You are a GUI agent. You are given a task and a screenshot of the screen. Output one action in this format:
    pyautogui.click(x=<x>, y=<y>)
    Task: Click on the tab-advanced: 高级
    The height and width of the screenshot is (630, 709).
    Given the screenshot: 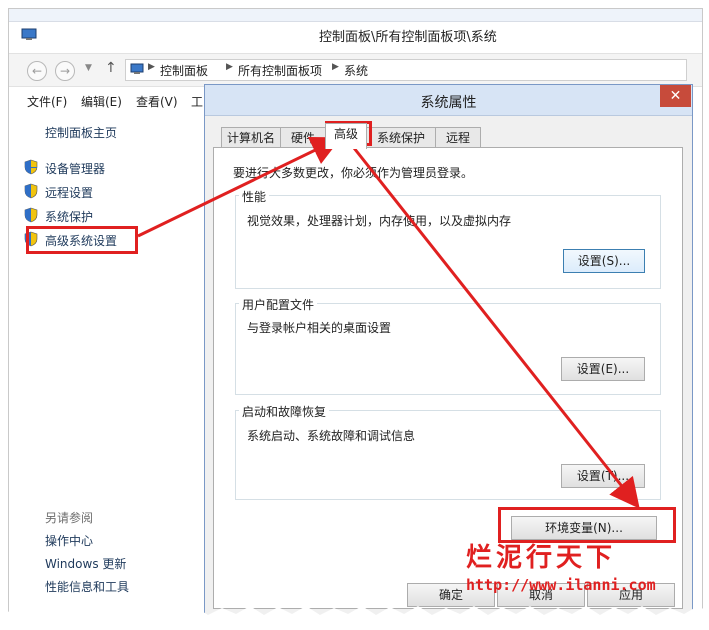 What is the action you would take?
    pyautogui.click(x=346, y=136)
    